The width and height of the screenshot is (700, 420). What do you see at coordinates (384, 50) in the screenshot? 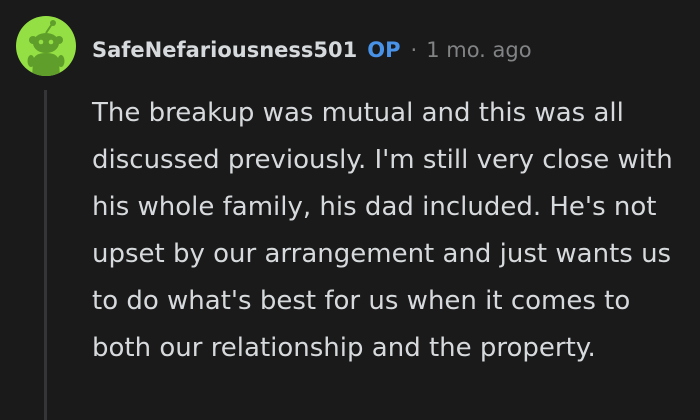
I see `op-badge: OP` at bounding box center [384, 50].